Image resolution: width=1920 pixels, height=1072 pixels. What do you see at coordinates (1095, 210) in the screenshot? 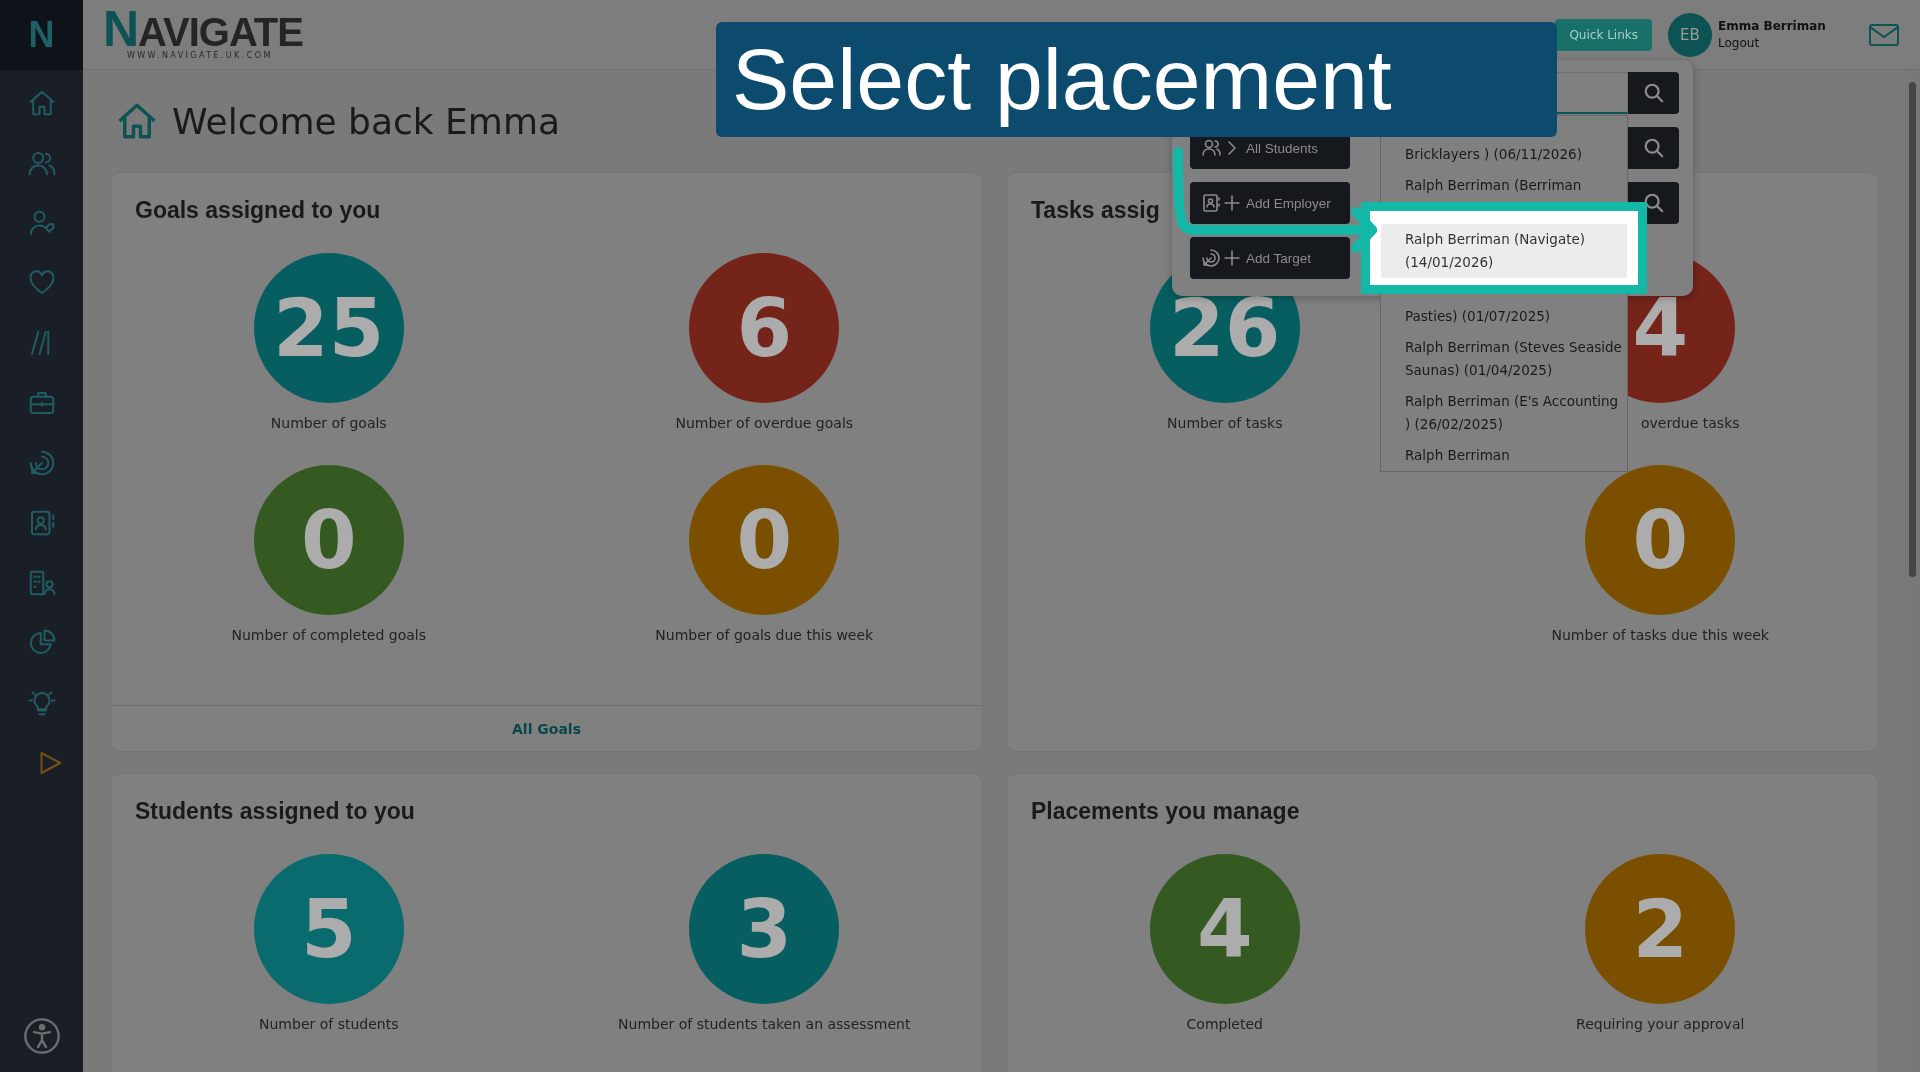
I see `card-title: Tasks assig` at bounding box center [1095, 210].